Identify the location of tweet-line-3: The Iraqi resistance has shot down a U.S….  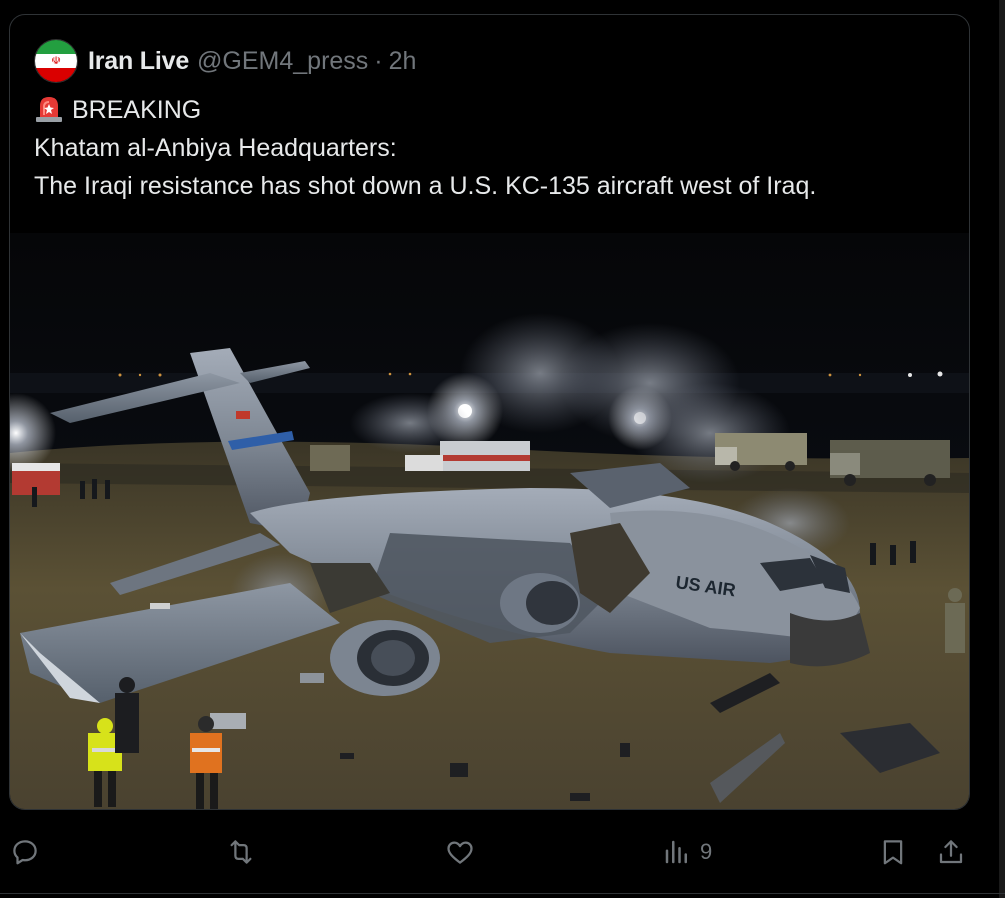
(425, 186).